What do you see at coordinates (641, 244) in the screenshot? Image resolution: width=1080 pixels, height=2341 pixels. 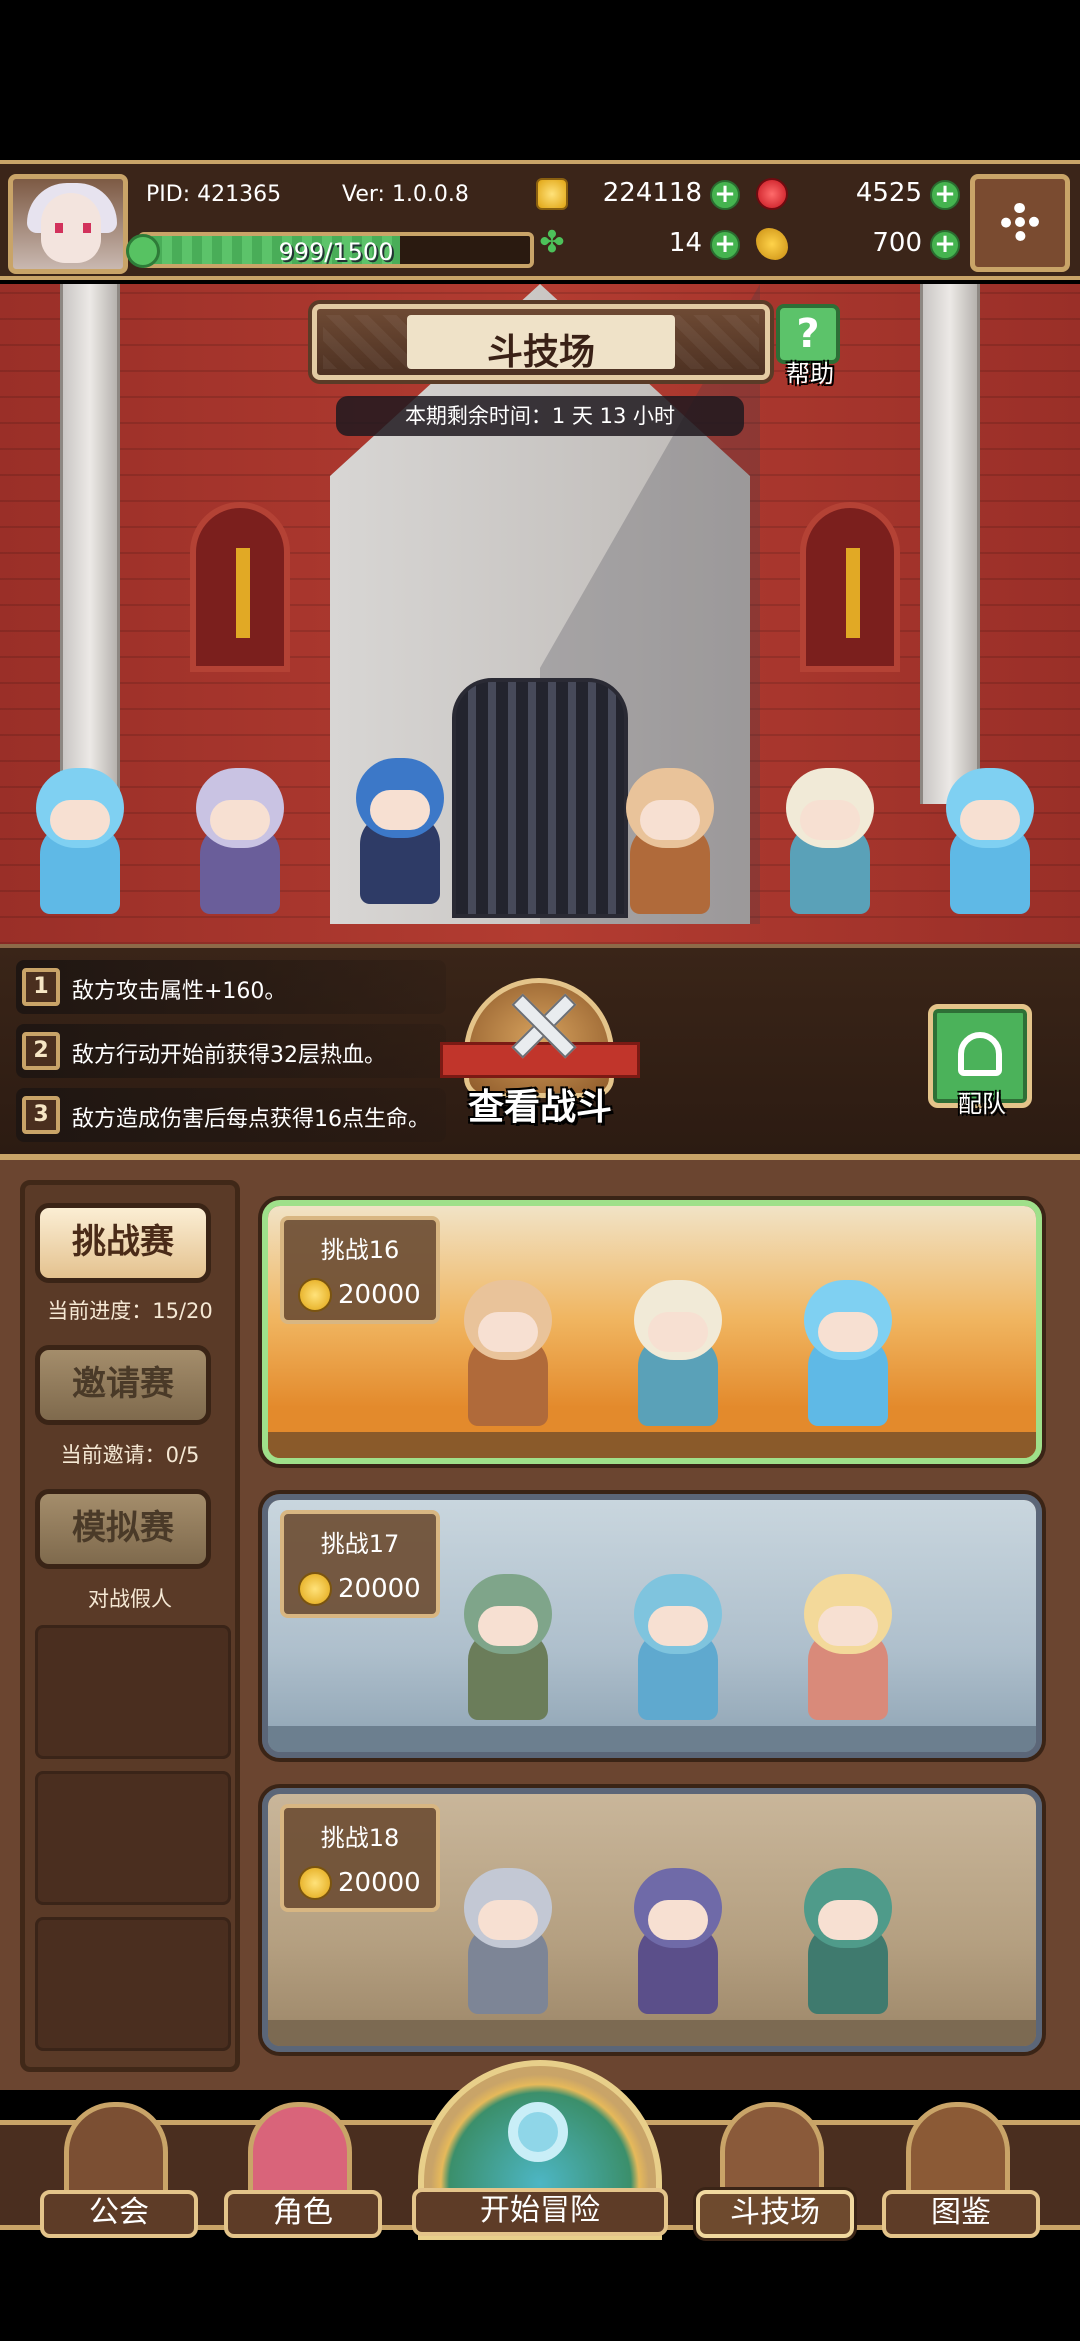 I see `clover-resource: ✤ 14 +` at bounding box center [641, 244].